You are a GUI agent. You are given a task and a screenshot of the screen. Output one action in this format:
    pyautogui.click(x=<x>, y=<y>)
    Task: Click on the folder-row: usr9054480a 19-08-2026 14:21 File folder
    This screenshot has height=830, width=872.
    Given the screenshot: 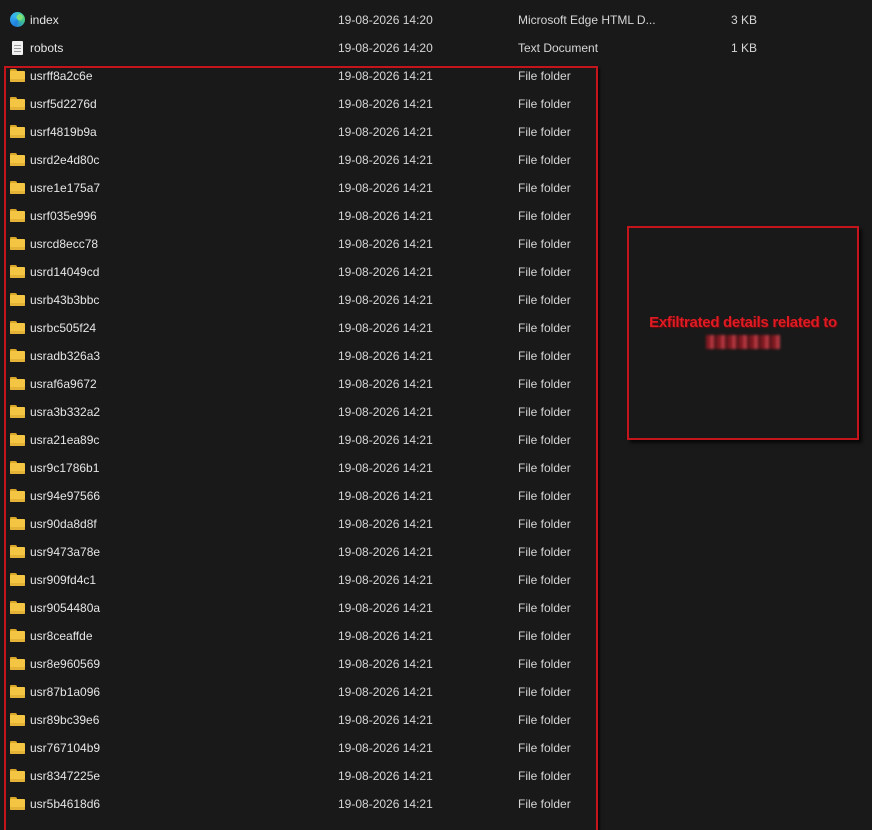 What is the action you would take?
    pyautogui.click(x=436, y=608)
    